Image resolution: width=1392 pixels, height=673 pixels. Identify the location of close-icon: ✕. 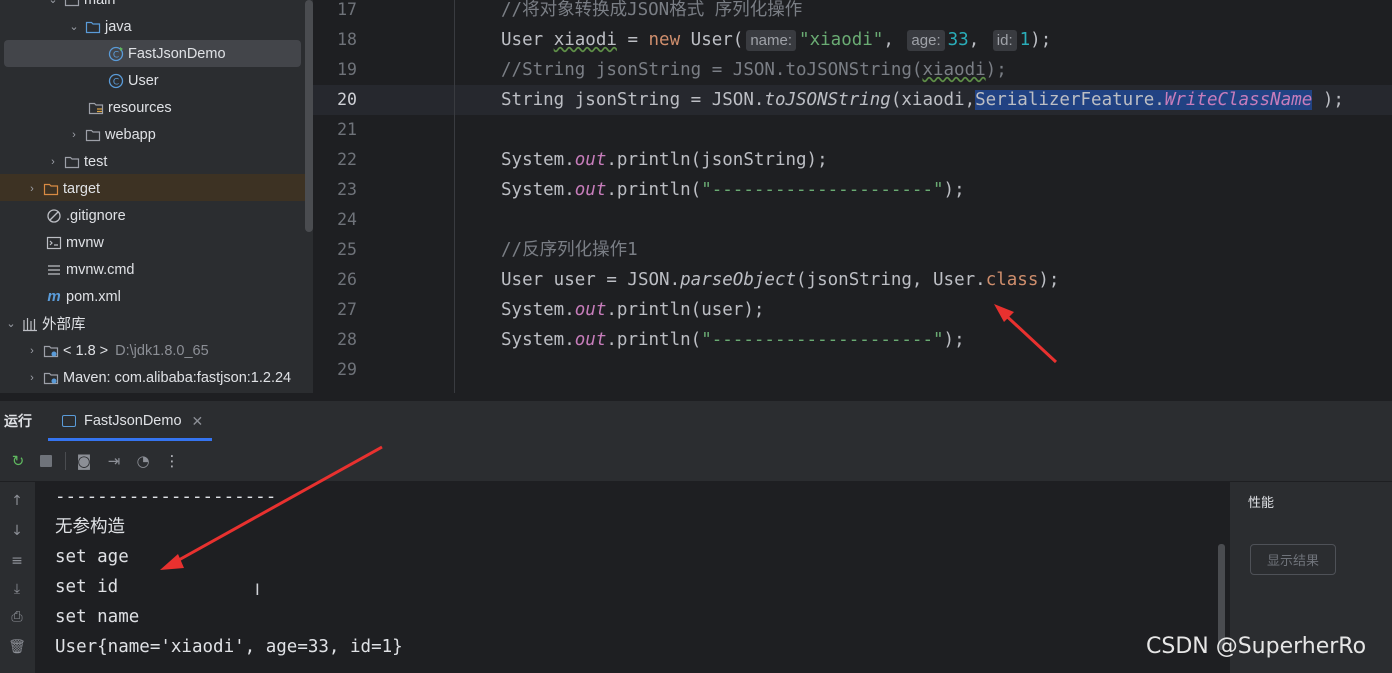
(198, 421).